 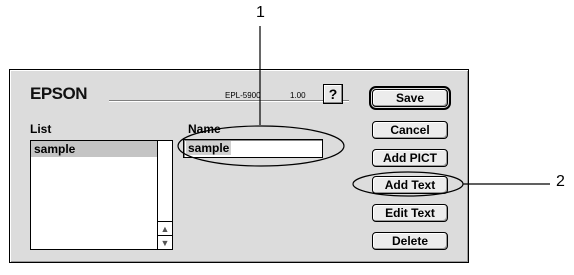 I want to click on list-item: sample, so click(x=94, y=149).